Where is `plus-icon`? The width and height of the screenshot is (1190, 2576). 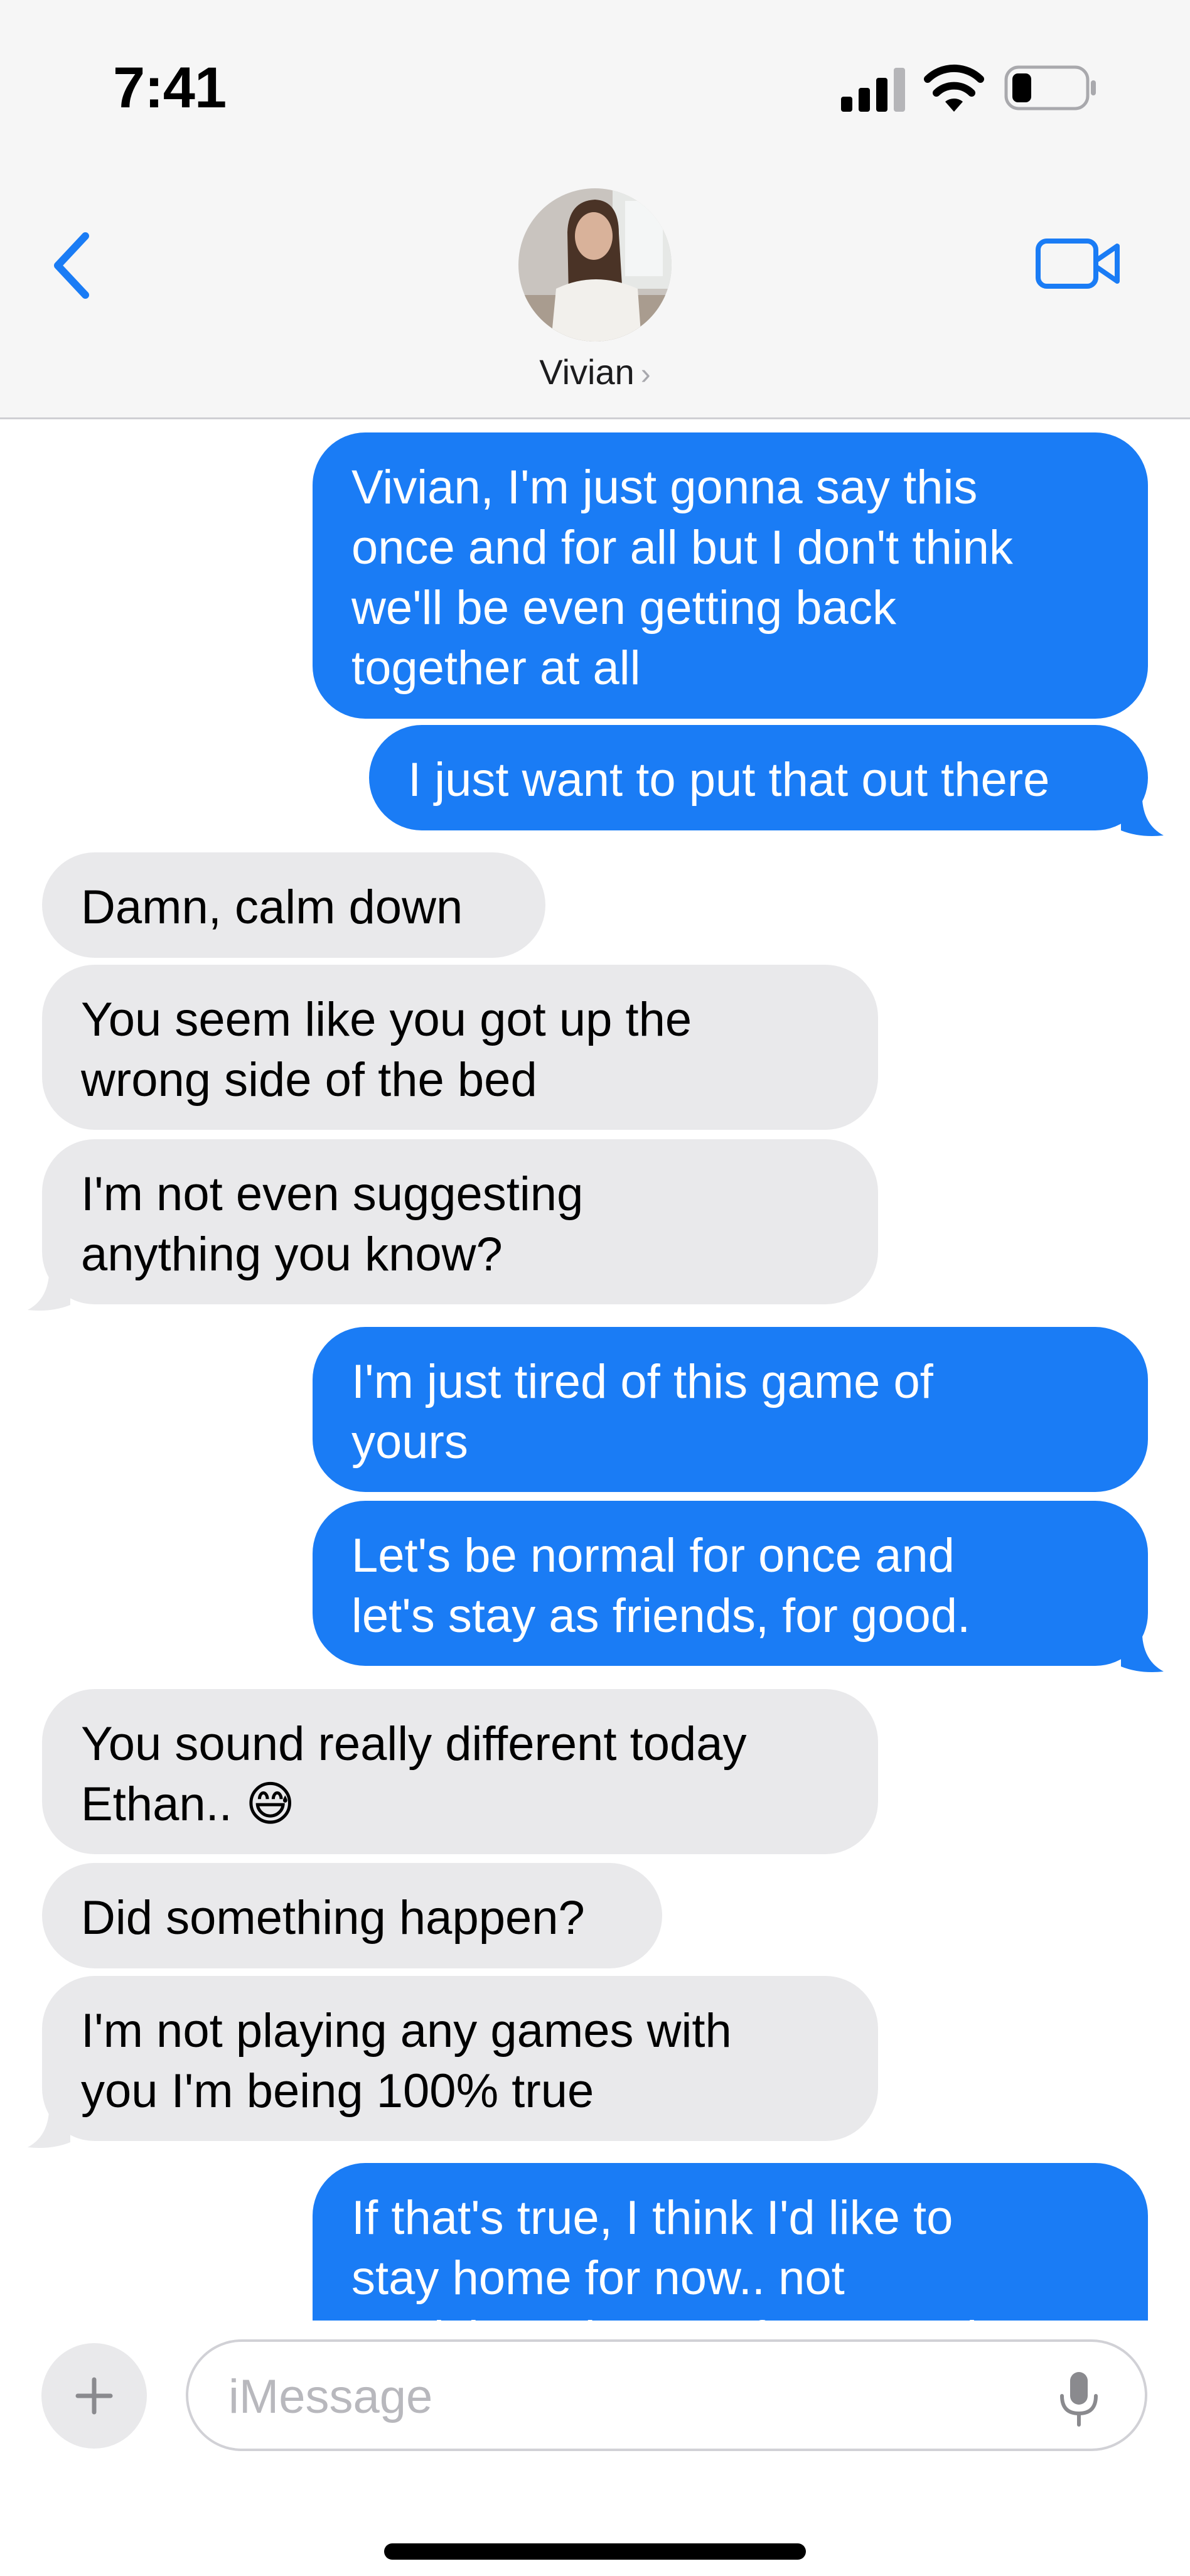
plus-icon is located at coordinates (94, 2396).